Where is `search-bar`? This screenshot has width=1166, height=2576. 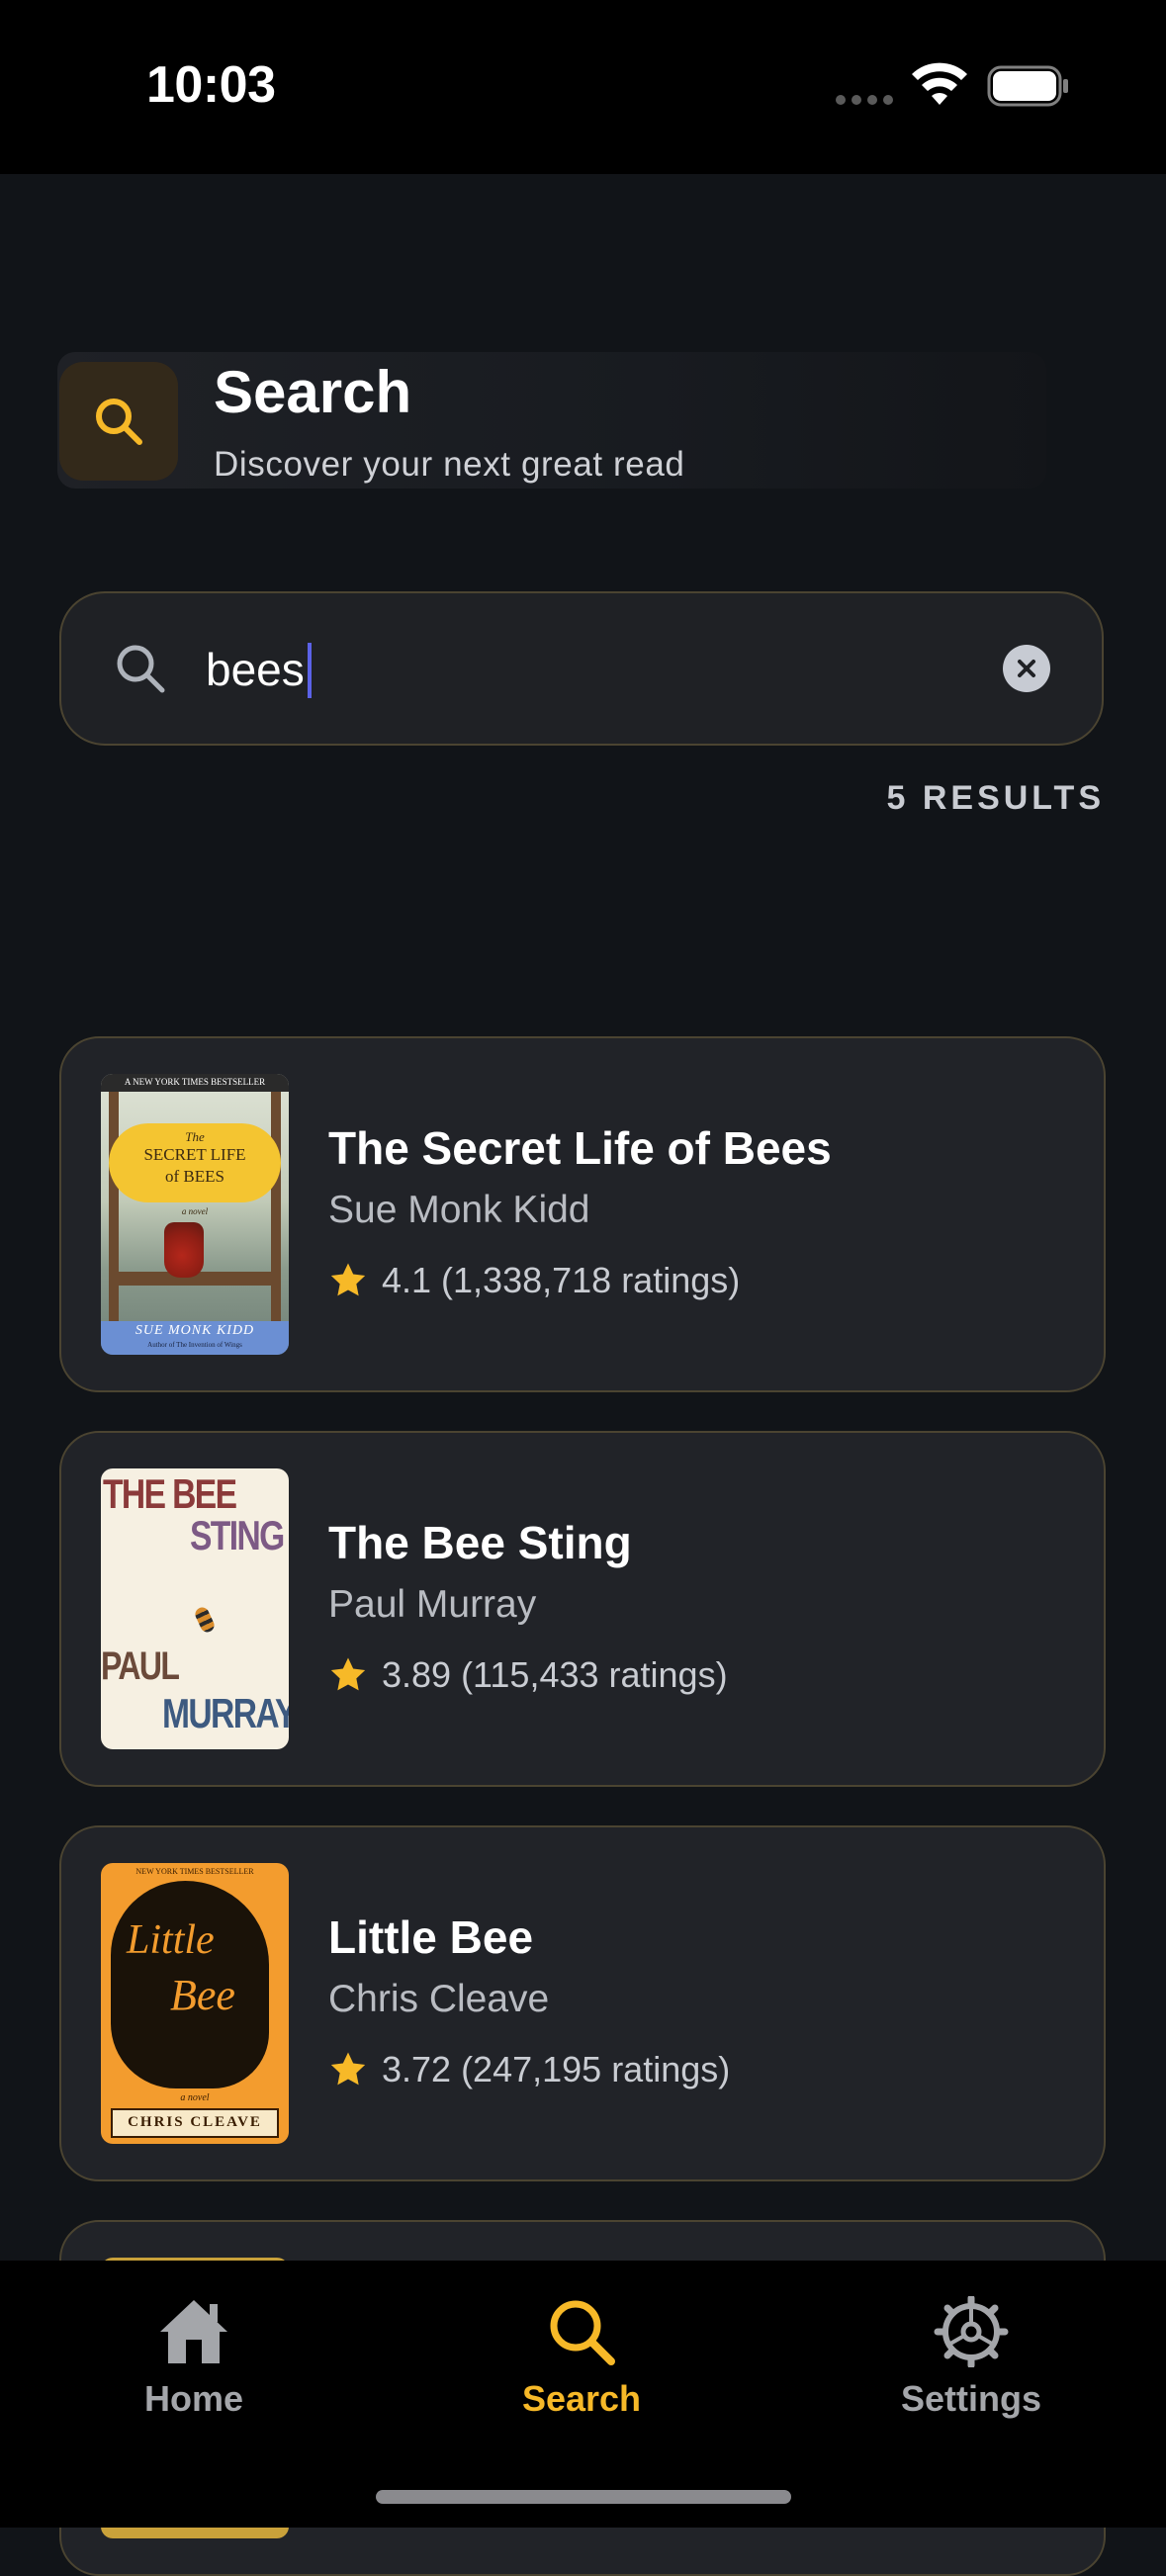
search-bar is located at coordinates (581, 668).